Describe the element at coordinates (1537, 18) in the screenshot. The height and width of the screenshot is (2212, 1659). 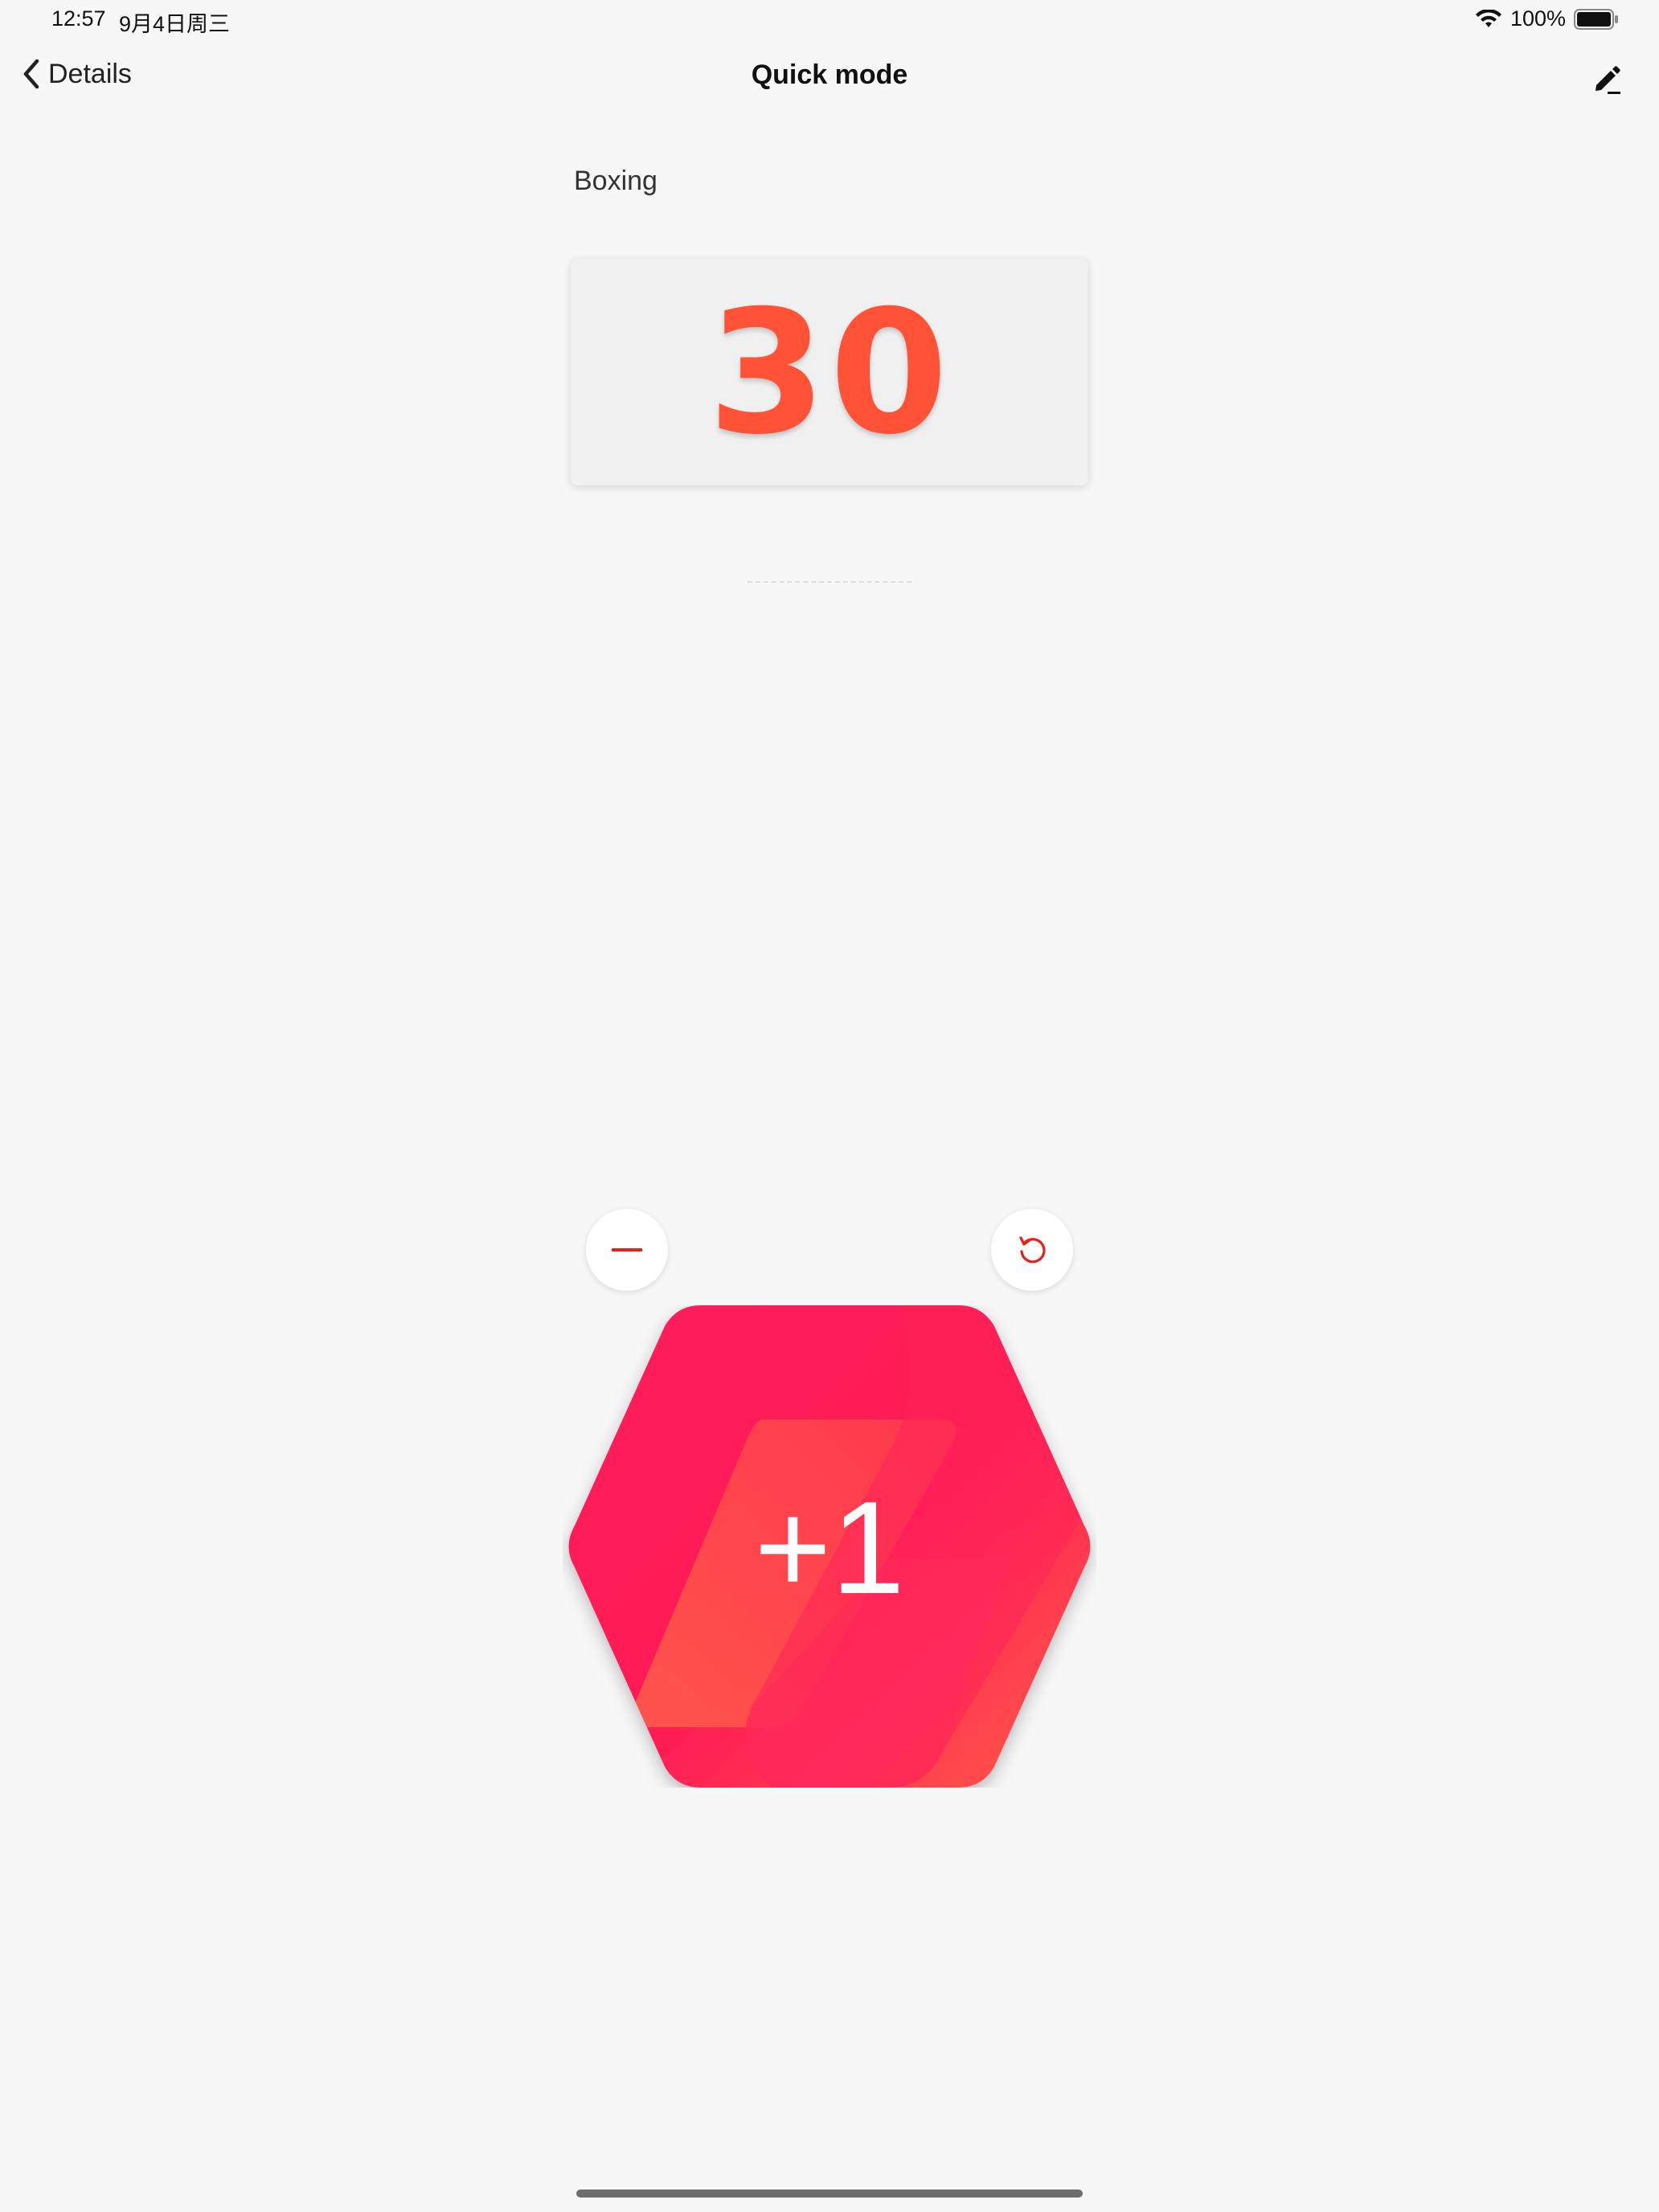
I see `battery-percent: 100%` at that location.